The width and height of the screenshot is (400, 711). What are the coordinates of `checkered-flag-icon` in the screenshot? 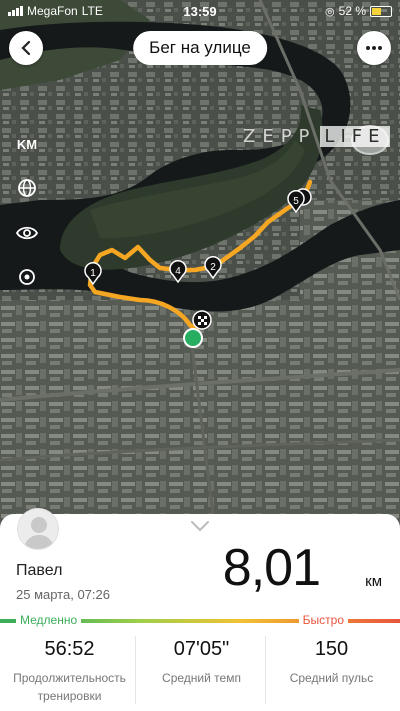 It's located at (202, 320).